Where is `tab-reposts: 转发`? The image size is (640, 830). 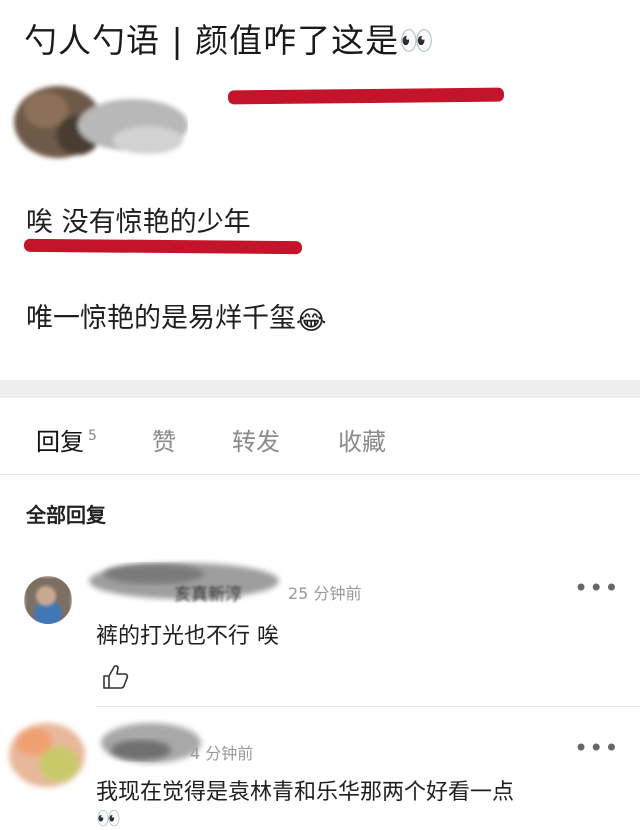
tab-reposts: 转发 is located at coordinates (256, 439).